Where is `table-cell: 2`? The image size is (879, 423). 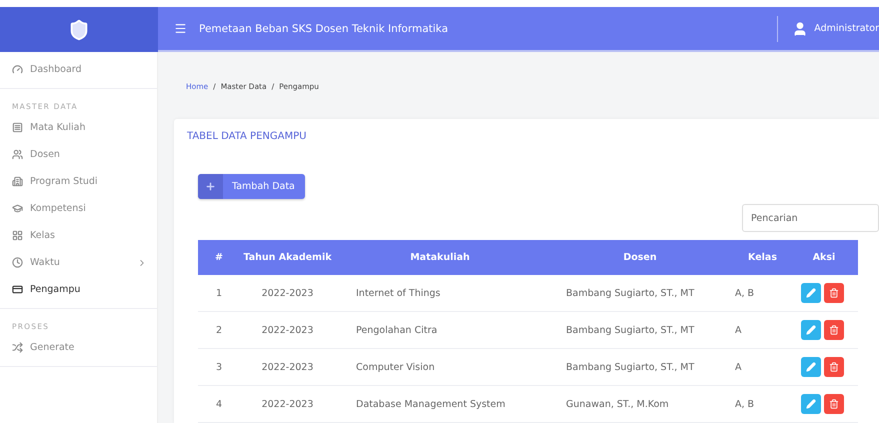 table-cell: 2 is located at coordinates (219, 330).